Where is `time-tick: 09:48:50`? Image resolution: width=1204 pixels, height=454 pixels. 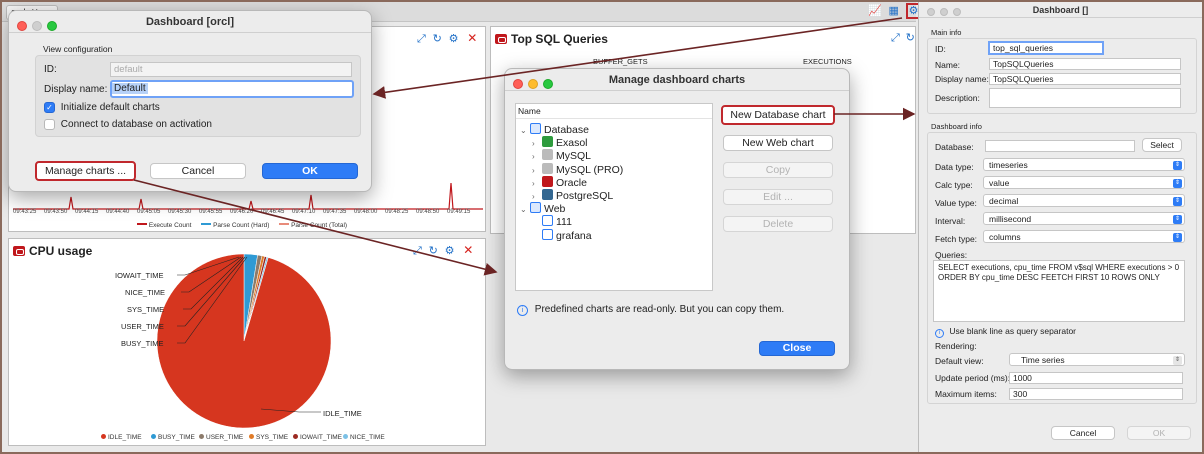
time-tick: 09:48:50 is located at coordinates (428, 212).